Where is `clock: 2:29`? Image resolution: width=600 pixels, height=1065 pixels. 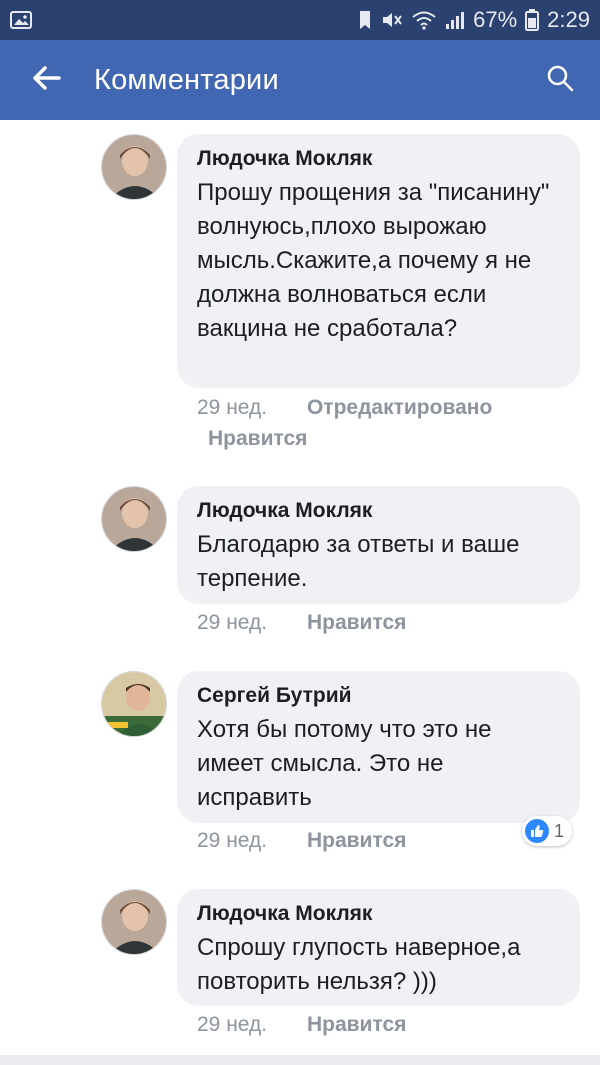
clock: 2:29 is located at coordinates (568, 19).